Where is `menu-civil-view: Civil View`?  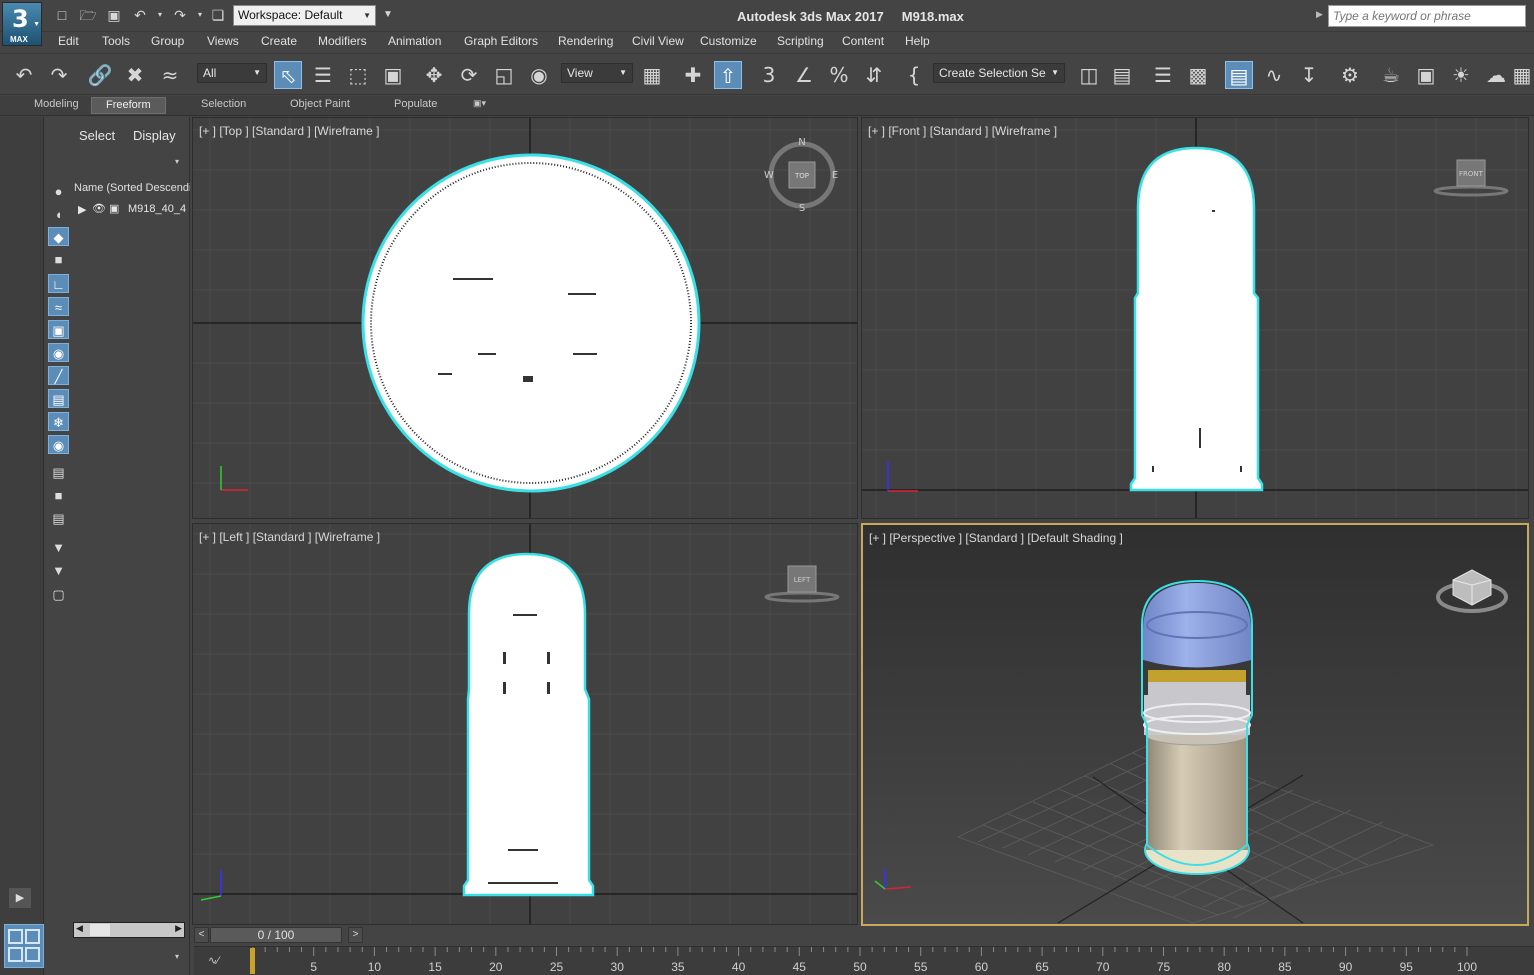 menu-civil-view: Civil View is located at coordinates (658, 41).